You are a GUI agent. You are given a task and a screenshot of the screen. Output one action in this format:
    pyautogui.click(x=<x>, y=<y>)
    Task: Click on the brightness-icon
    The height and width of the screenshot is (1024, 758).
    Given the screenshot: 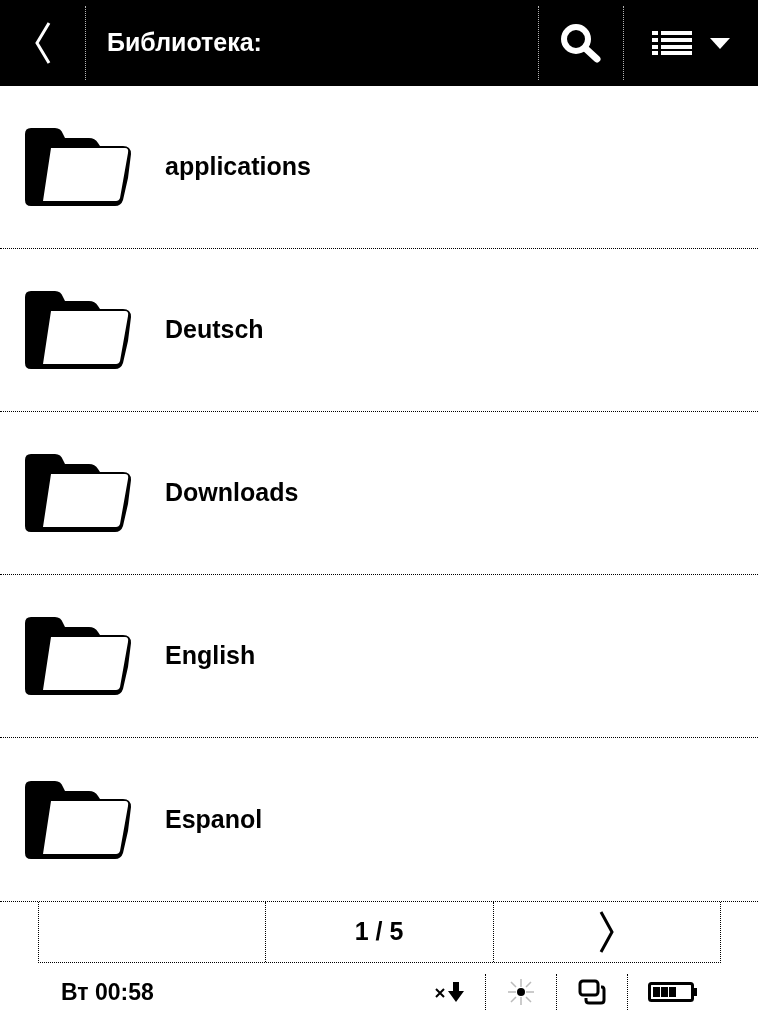 What is the action you would take?
    pyautogui.click(x=521, y=992)
    